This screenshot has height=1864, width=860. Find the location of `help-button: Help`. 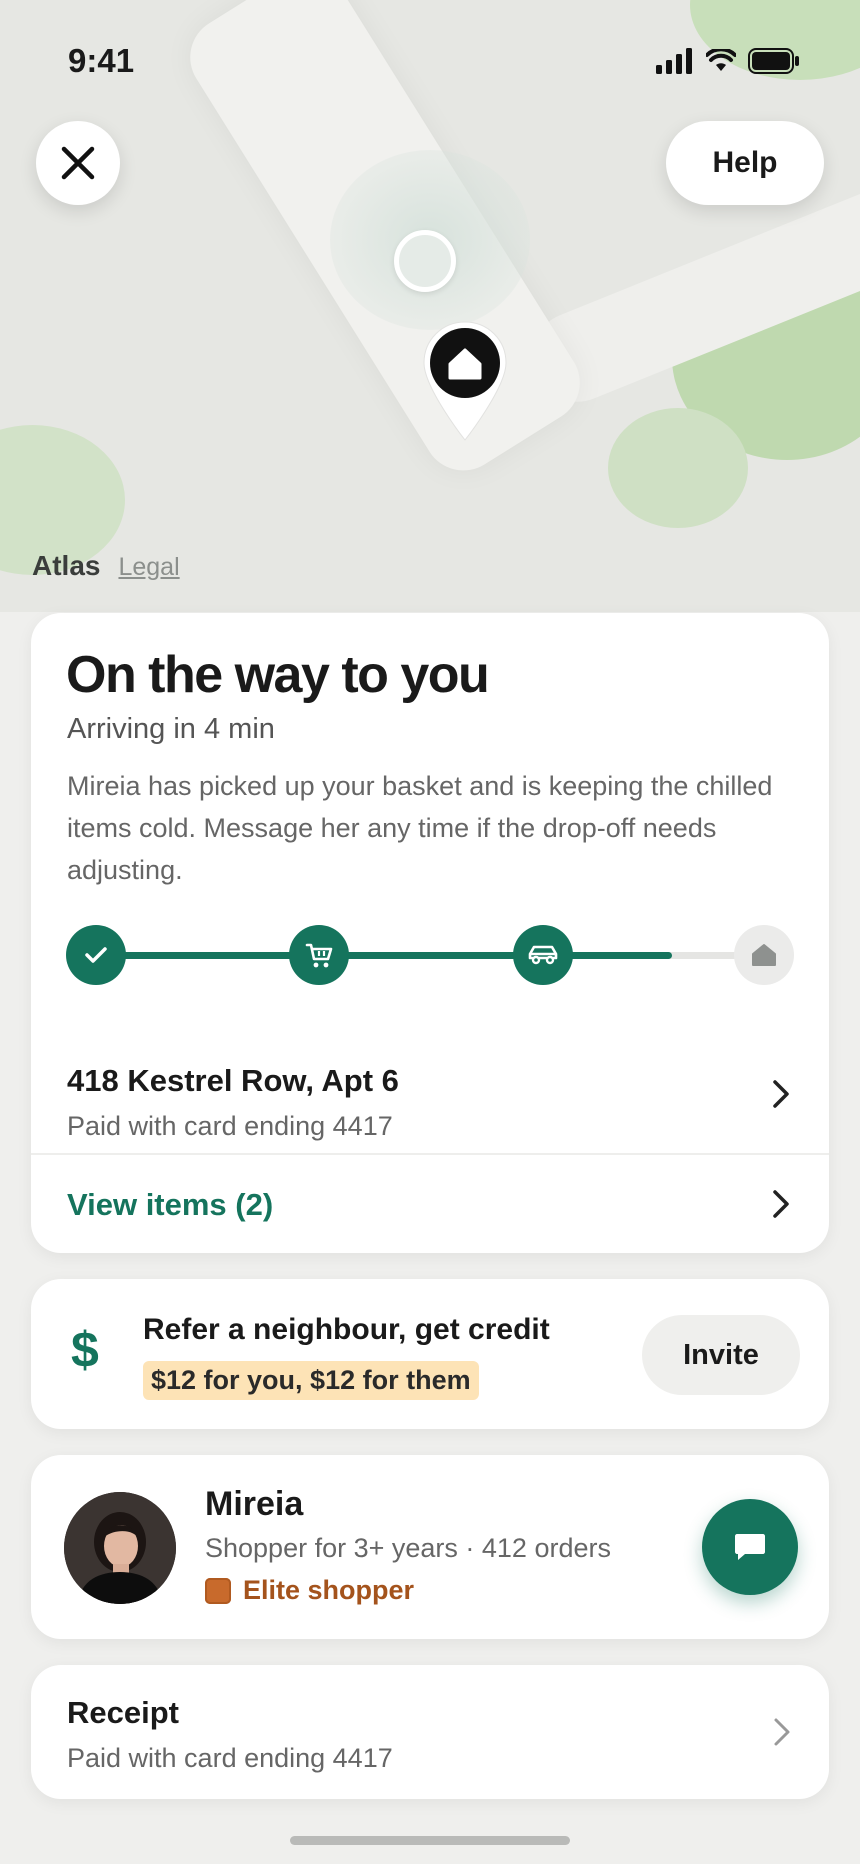

help-button: Help is located at coordinates (745, 163).